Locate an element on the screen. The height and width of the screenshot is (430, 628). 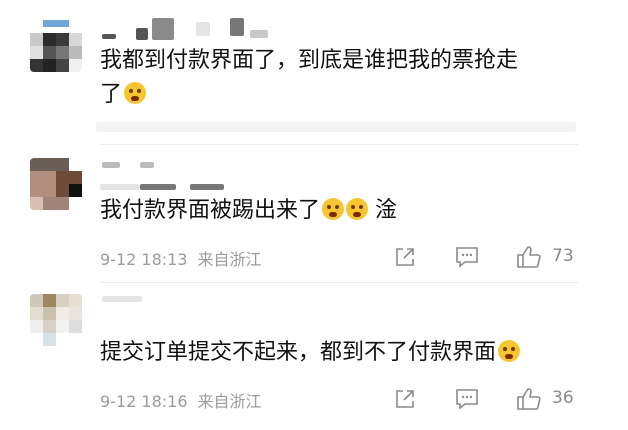
comment-text-body: 我付款界面被踢出来了 is located at coordinates (210, 210).